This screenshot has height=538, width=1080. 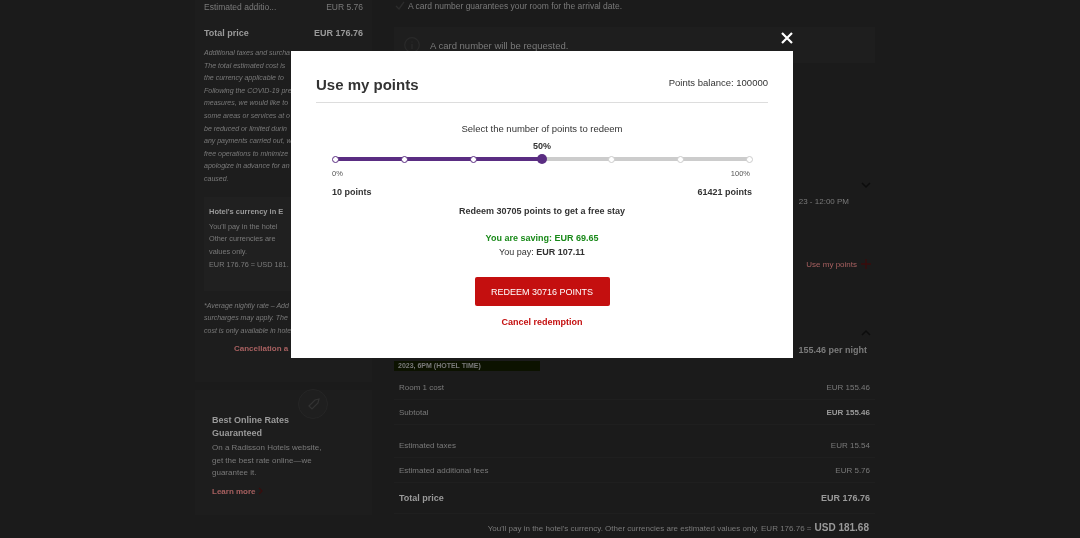 What do you see at coordinates (427, 445) in the screenshot?
I see `price-label: Estimated taxes` at bounding box center [427, 445].